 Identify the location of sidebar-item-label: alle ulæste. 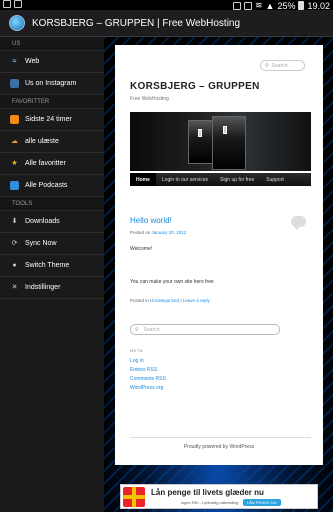
(42, 141).